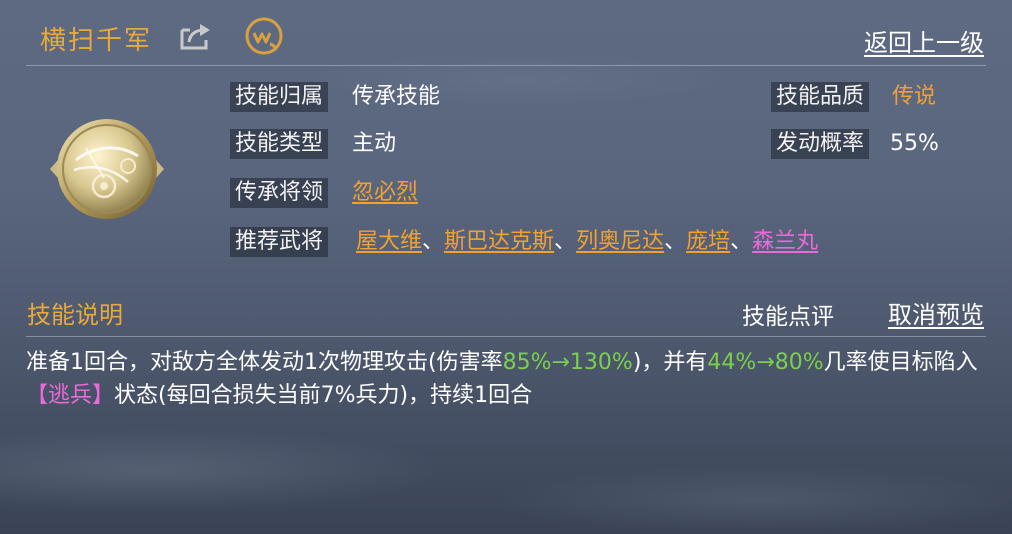  Describe the element at coordinates (279, 242) in the screenshot. I see `recommend-label: 推荐武将` at that location.